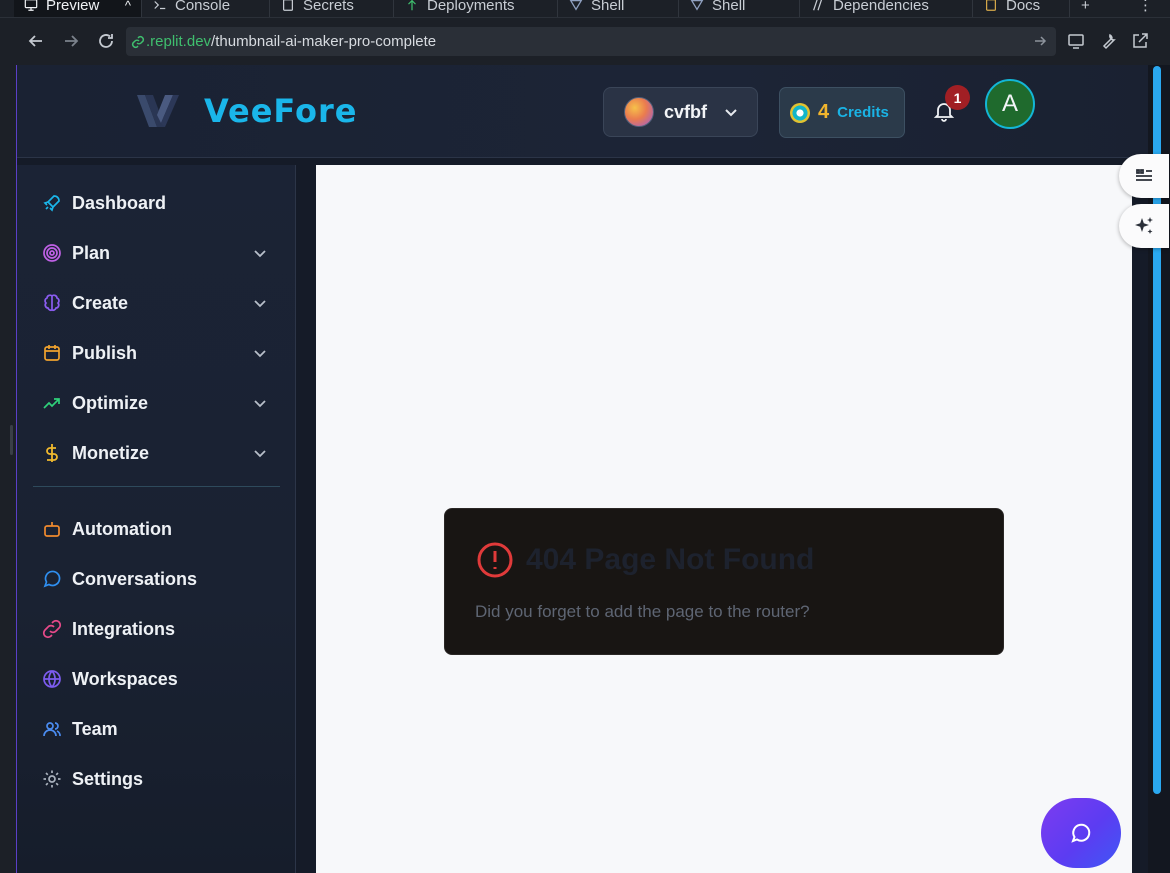 Image resolution: width=1170 pixels, height=873 pixels. Describe the element at coordinates (52, 529) in the screenshot. I see `bot-icon` at that location.